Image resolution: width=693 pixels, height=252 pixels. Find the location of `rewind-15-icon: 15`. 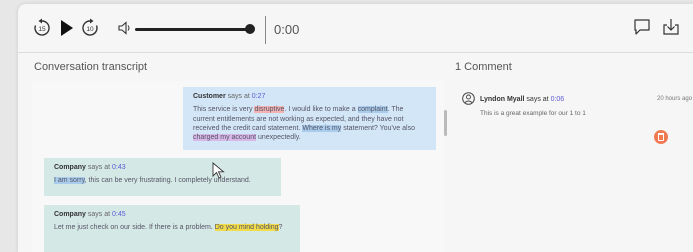

rewind-15-icon: 15 is located at coordinates (42, 28).